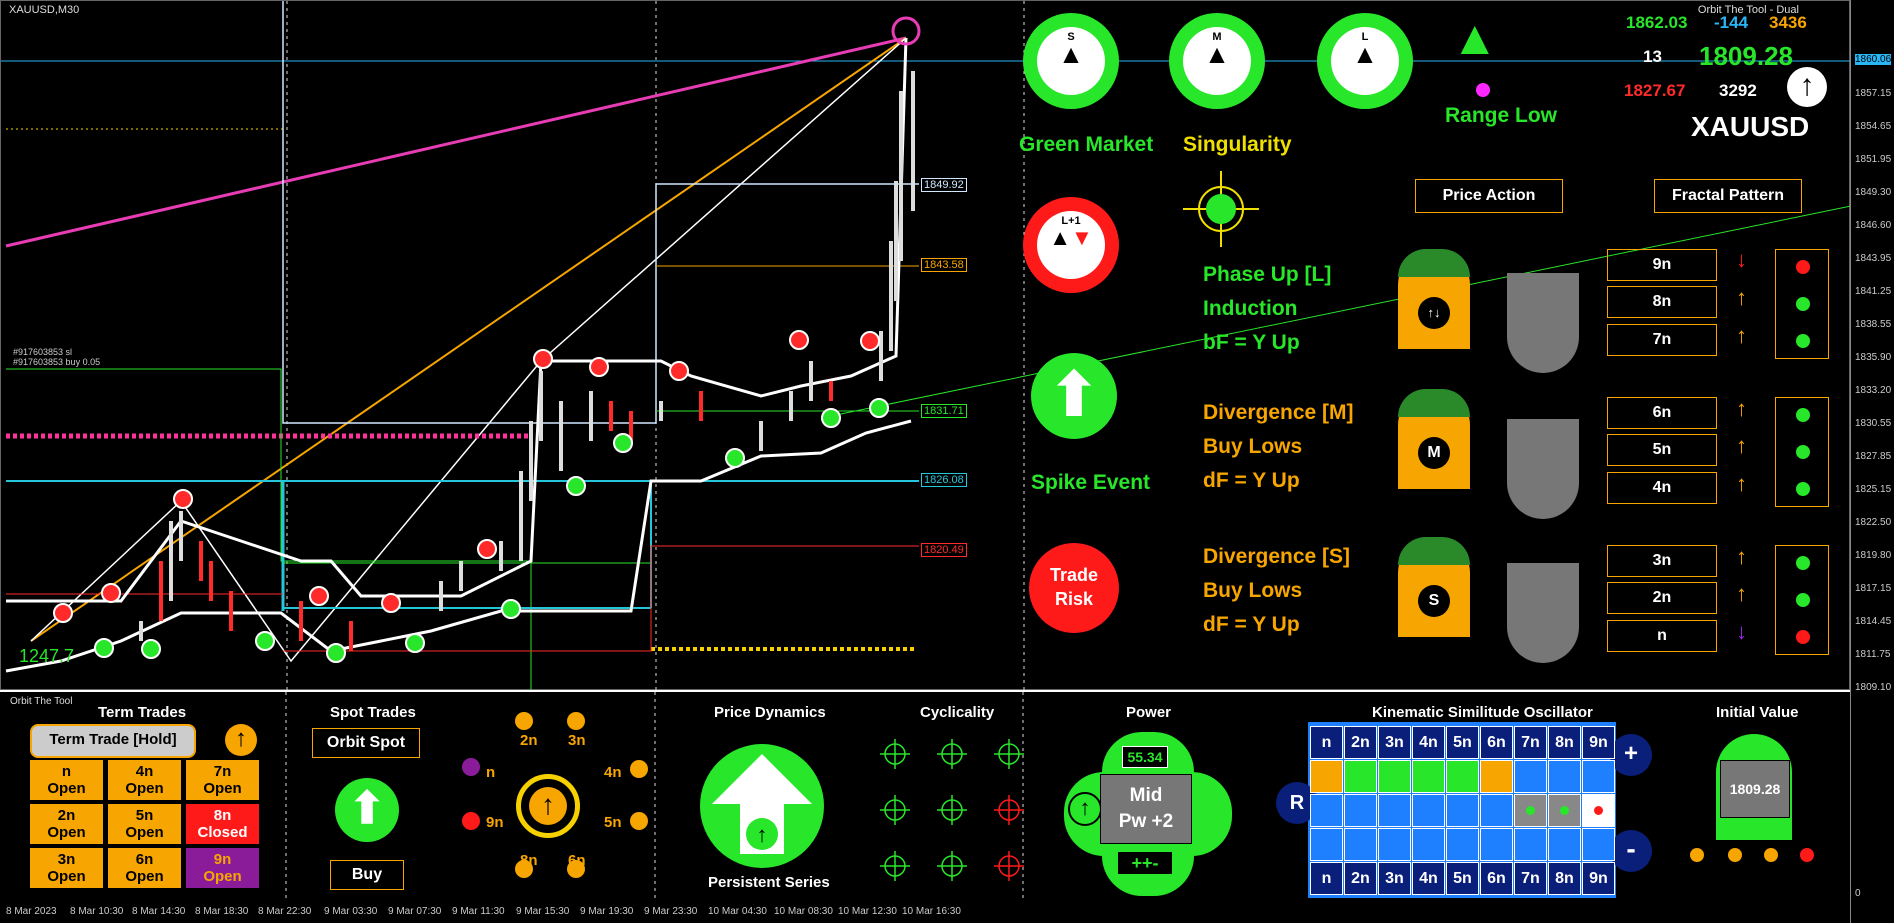  I want to click on price-tick: 0, so click(1858, 893).